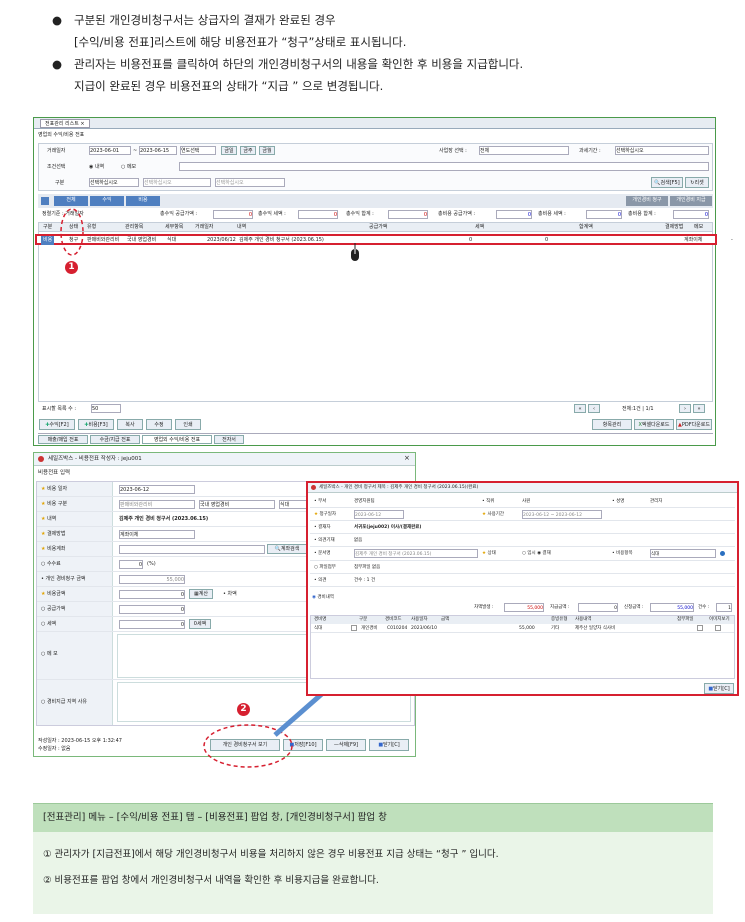 The image size is (745, 922). Describe the element at coordinates (634, 607) in the screenshot. I see `request-total-label: 신청금액 :` at that location.